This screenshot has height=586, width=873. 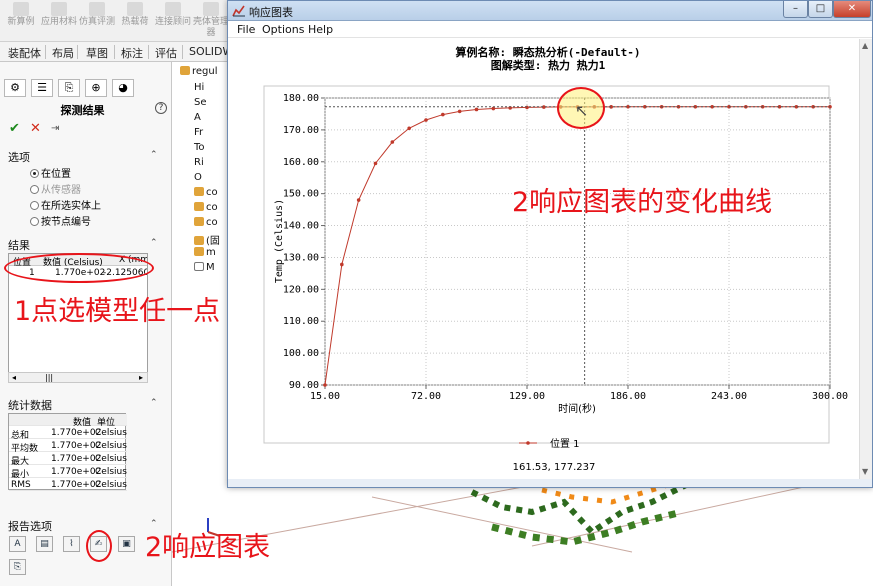 What do you see at coordinates (527, 396) in the screenshot?
I see `x-tick-label: 129.00` at bounding box center [527, 396].